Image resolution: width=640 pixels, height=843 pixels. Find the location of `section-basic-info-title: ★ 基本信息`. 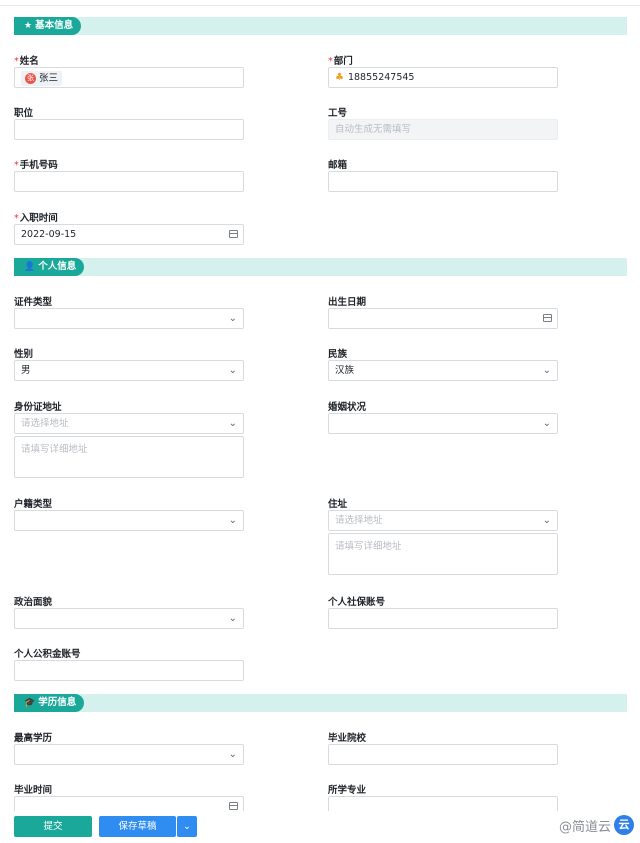

section-basic-info-title: ★ 基本信息 is located at coordinates (48, 26).